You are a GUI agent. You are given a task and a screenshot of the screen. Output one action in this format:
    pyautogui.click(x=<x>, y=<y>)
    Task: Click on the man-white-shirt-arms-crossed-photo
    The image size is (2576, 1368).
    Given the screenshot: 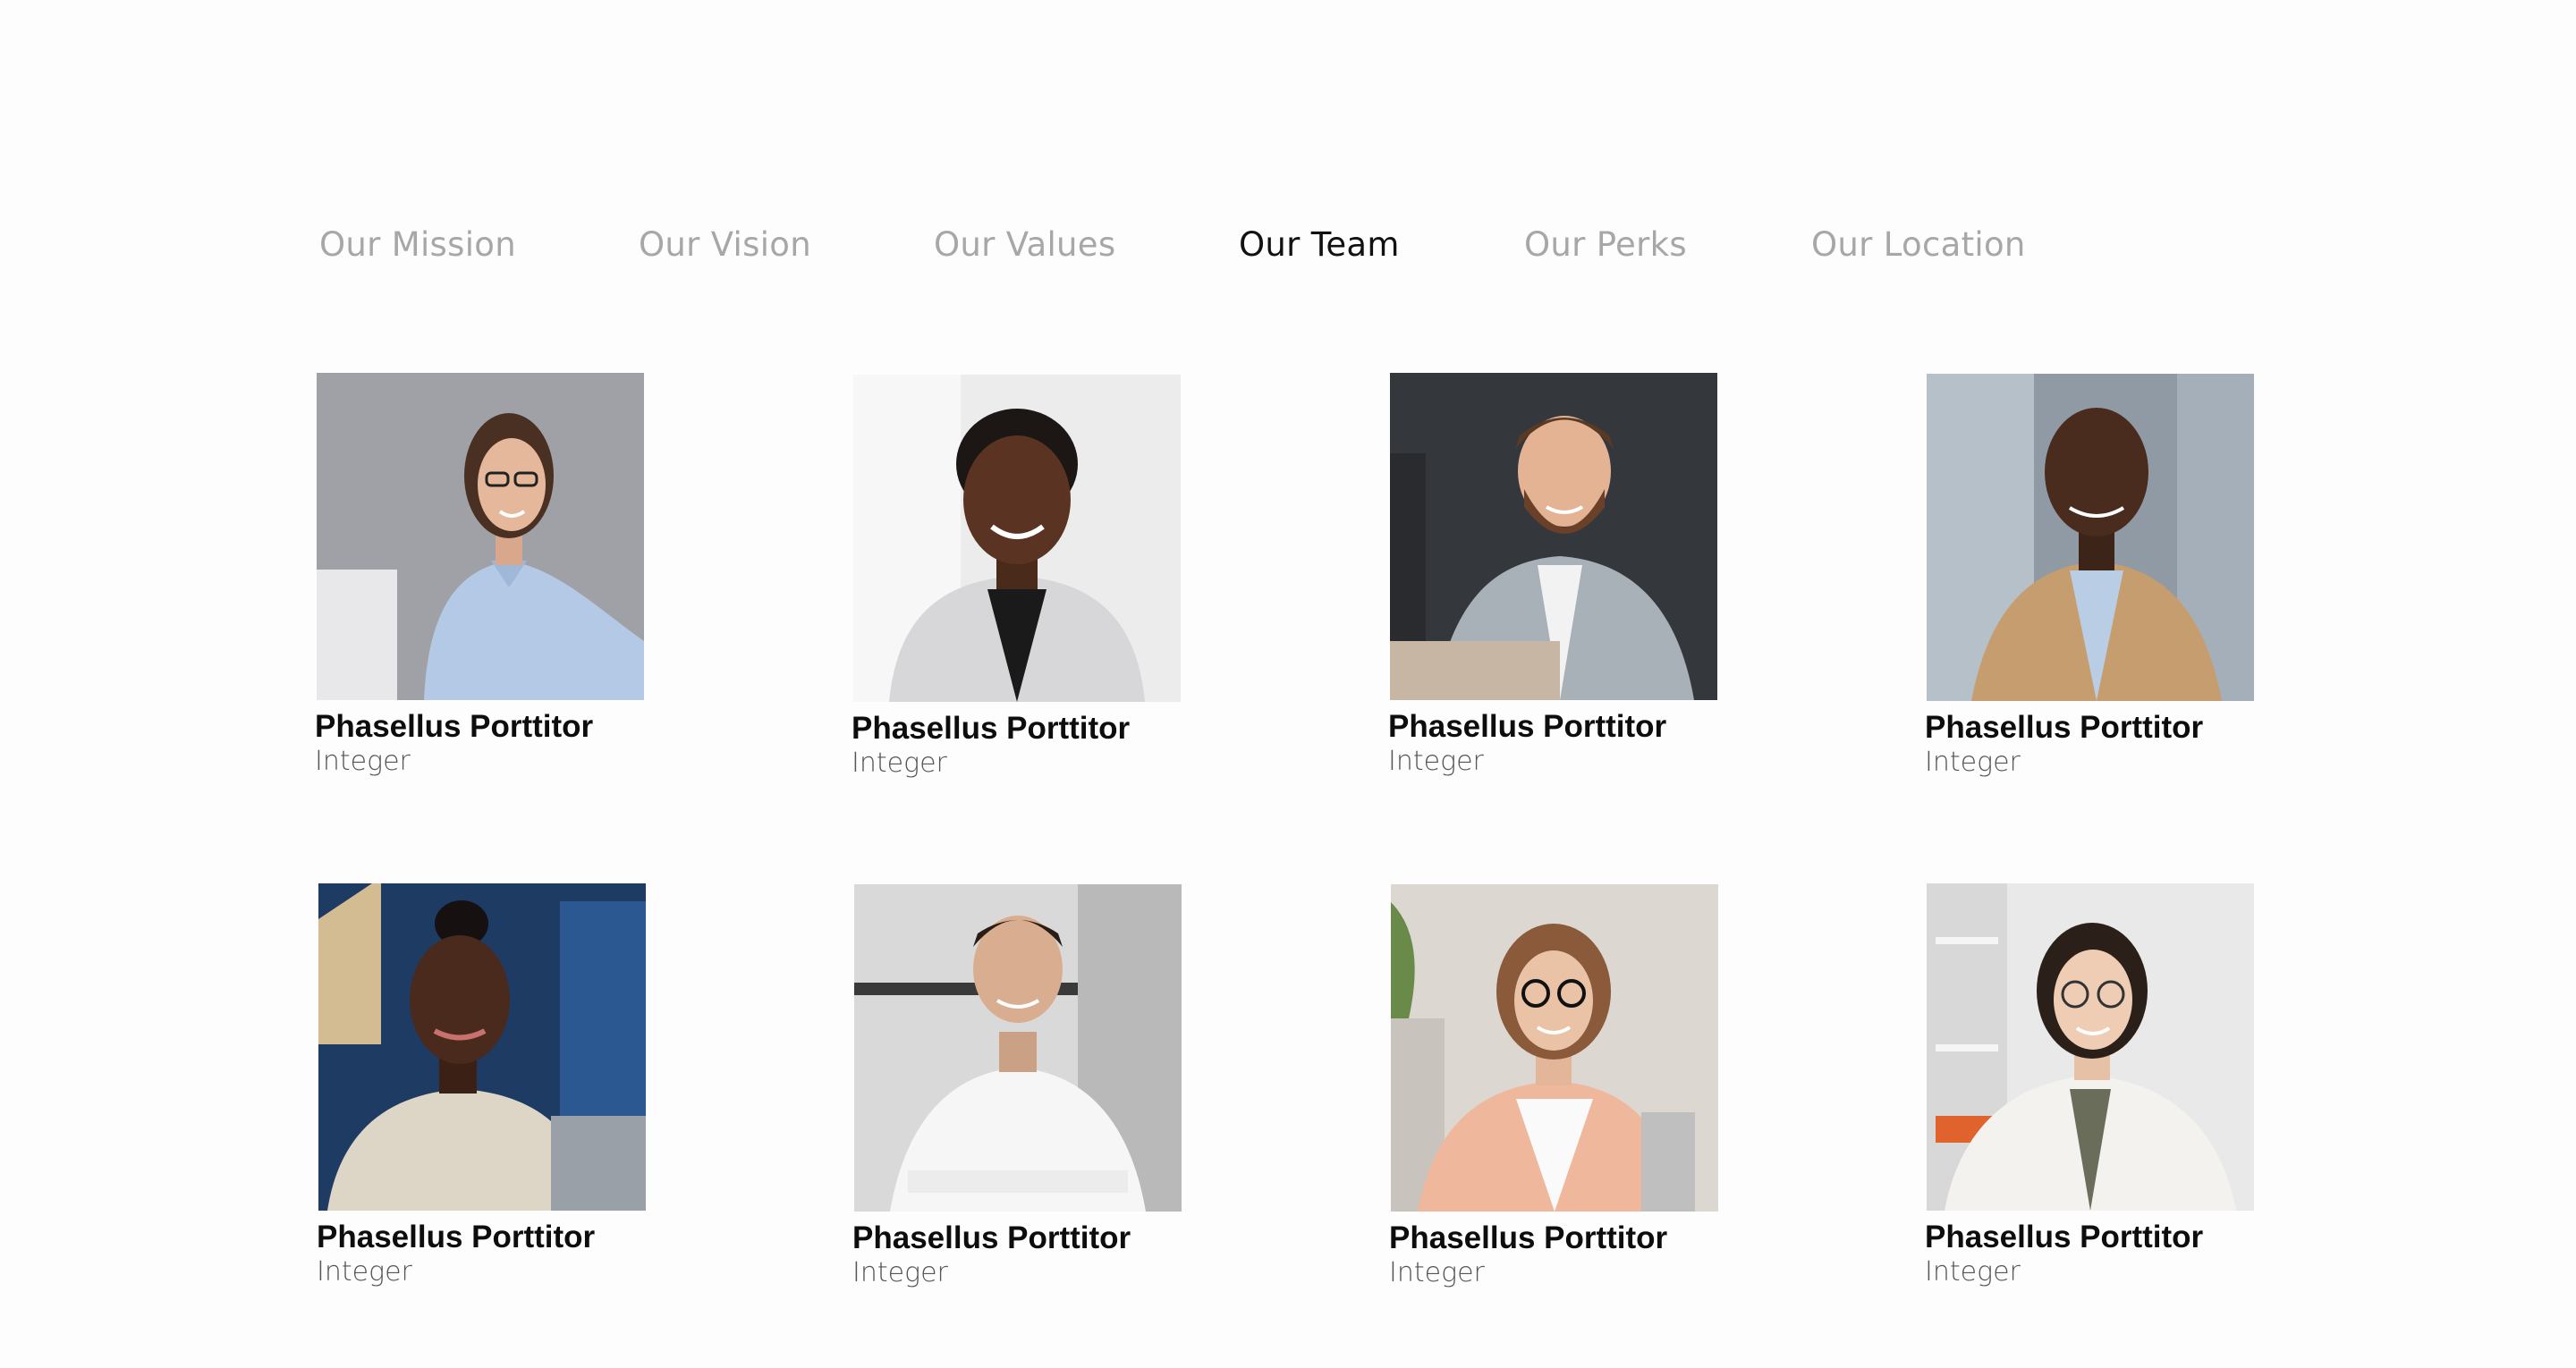 What is the action you would take?
    pyautogui.click(x=1018, y=1048)
    